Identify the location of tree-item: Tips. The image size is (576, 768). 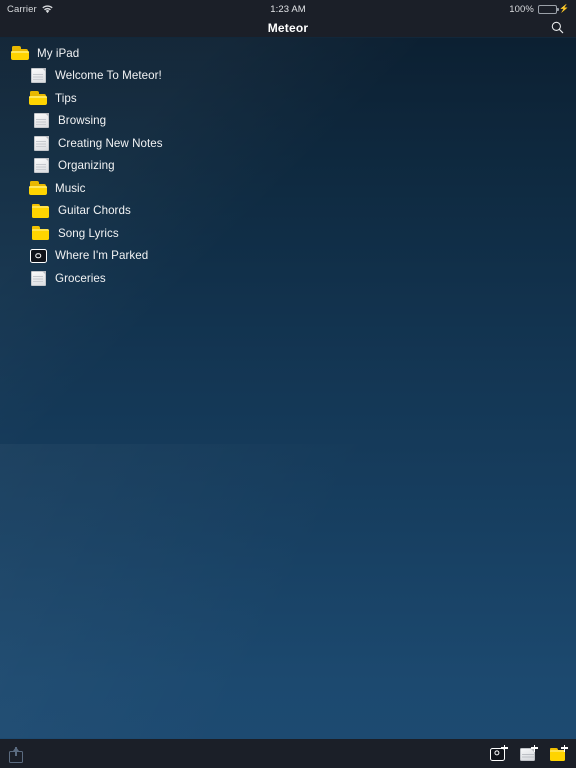
(288, 98).